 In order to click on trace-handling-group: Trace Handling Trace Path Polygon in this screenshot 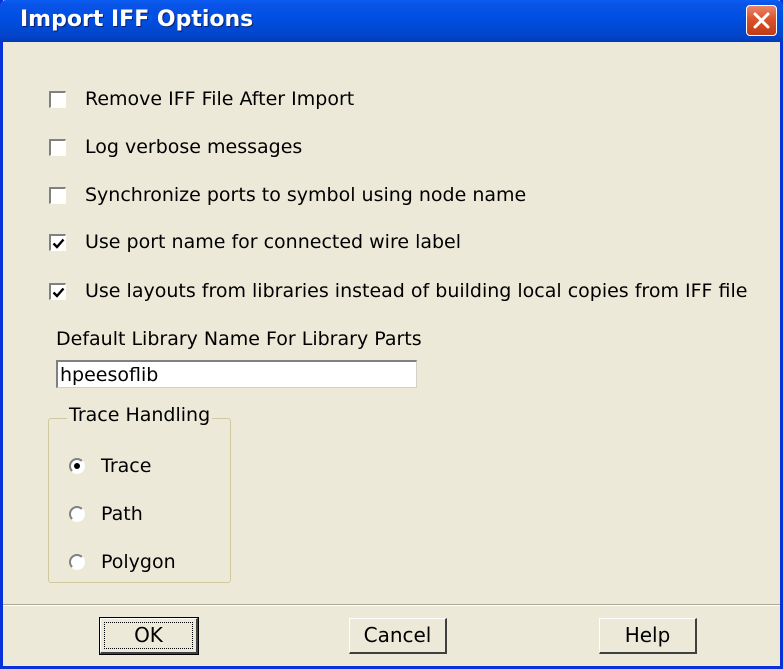, I will do `click(139, 493)`.